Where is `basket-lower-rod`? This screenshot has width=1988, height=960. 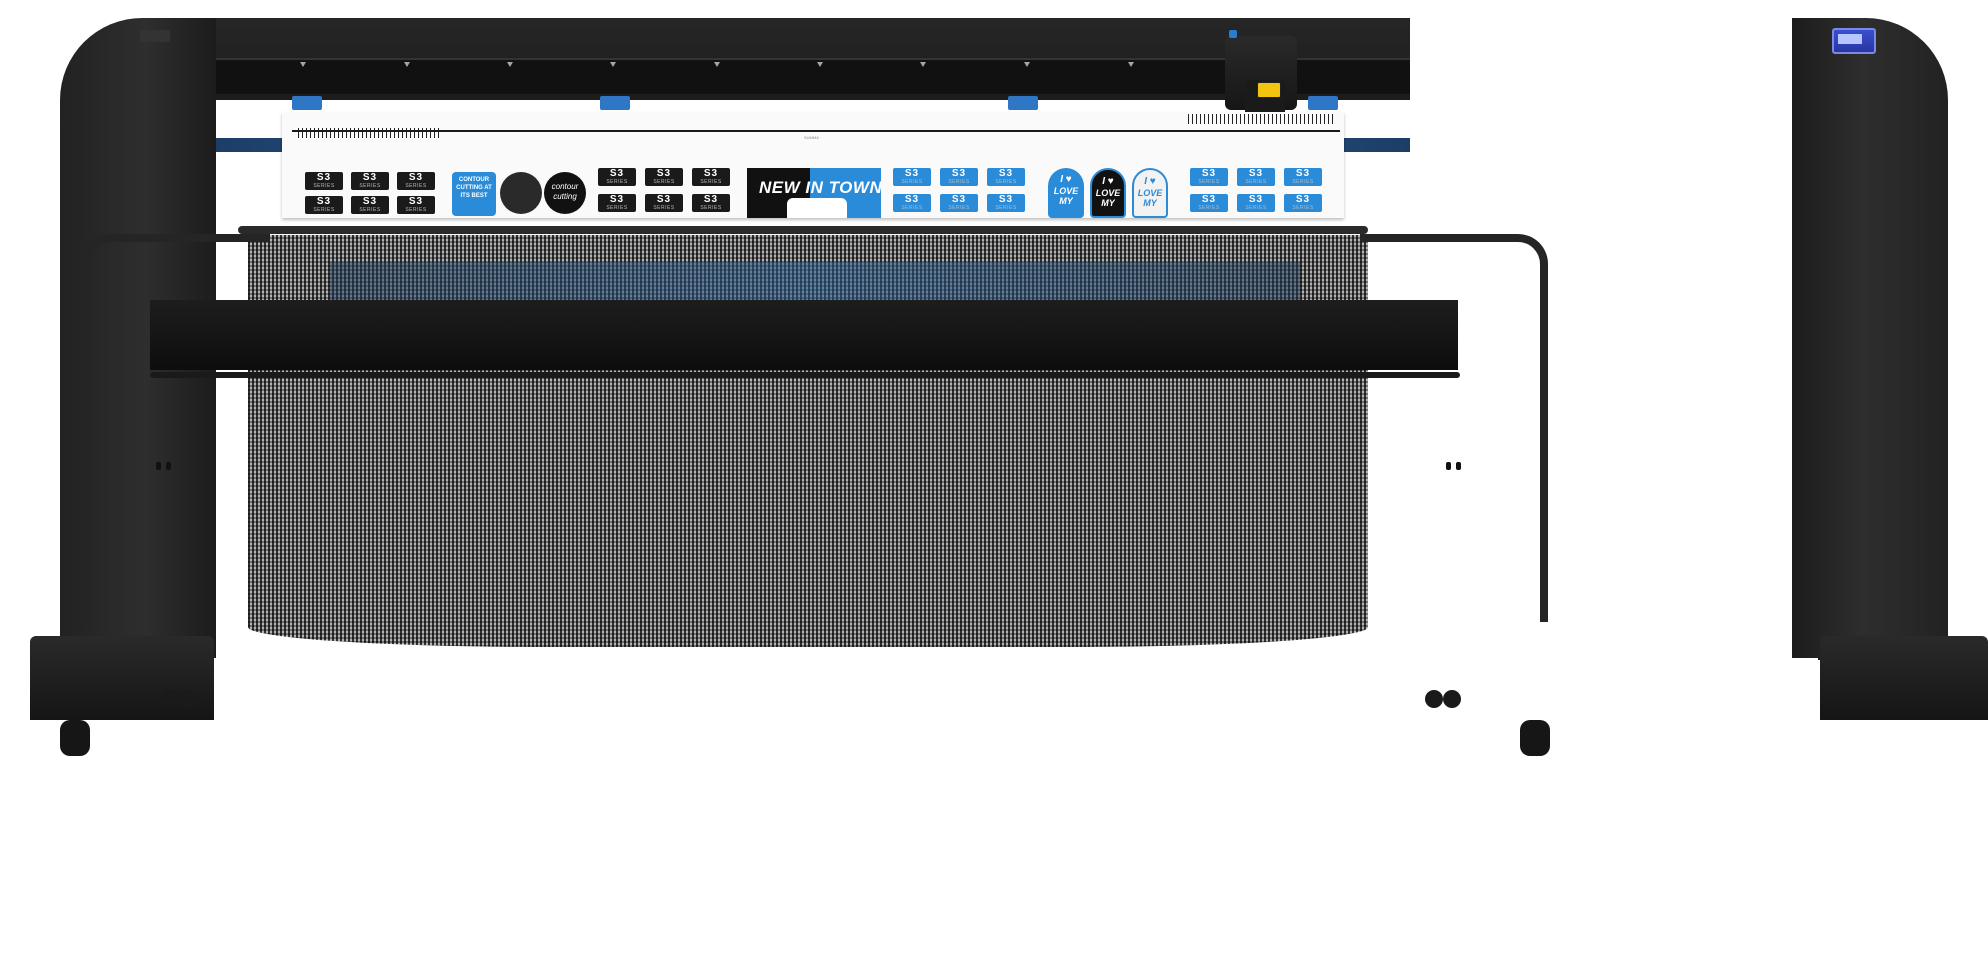
basket-lower-rod is located at coordinates (805, 375).